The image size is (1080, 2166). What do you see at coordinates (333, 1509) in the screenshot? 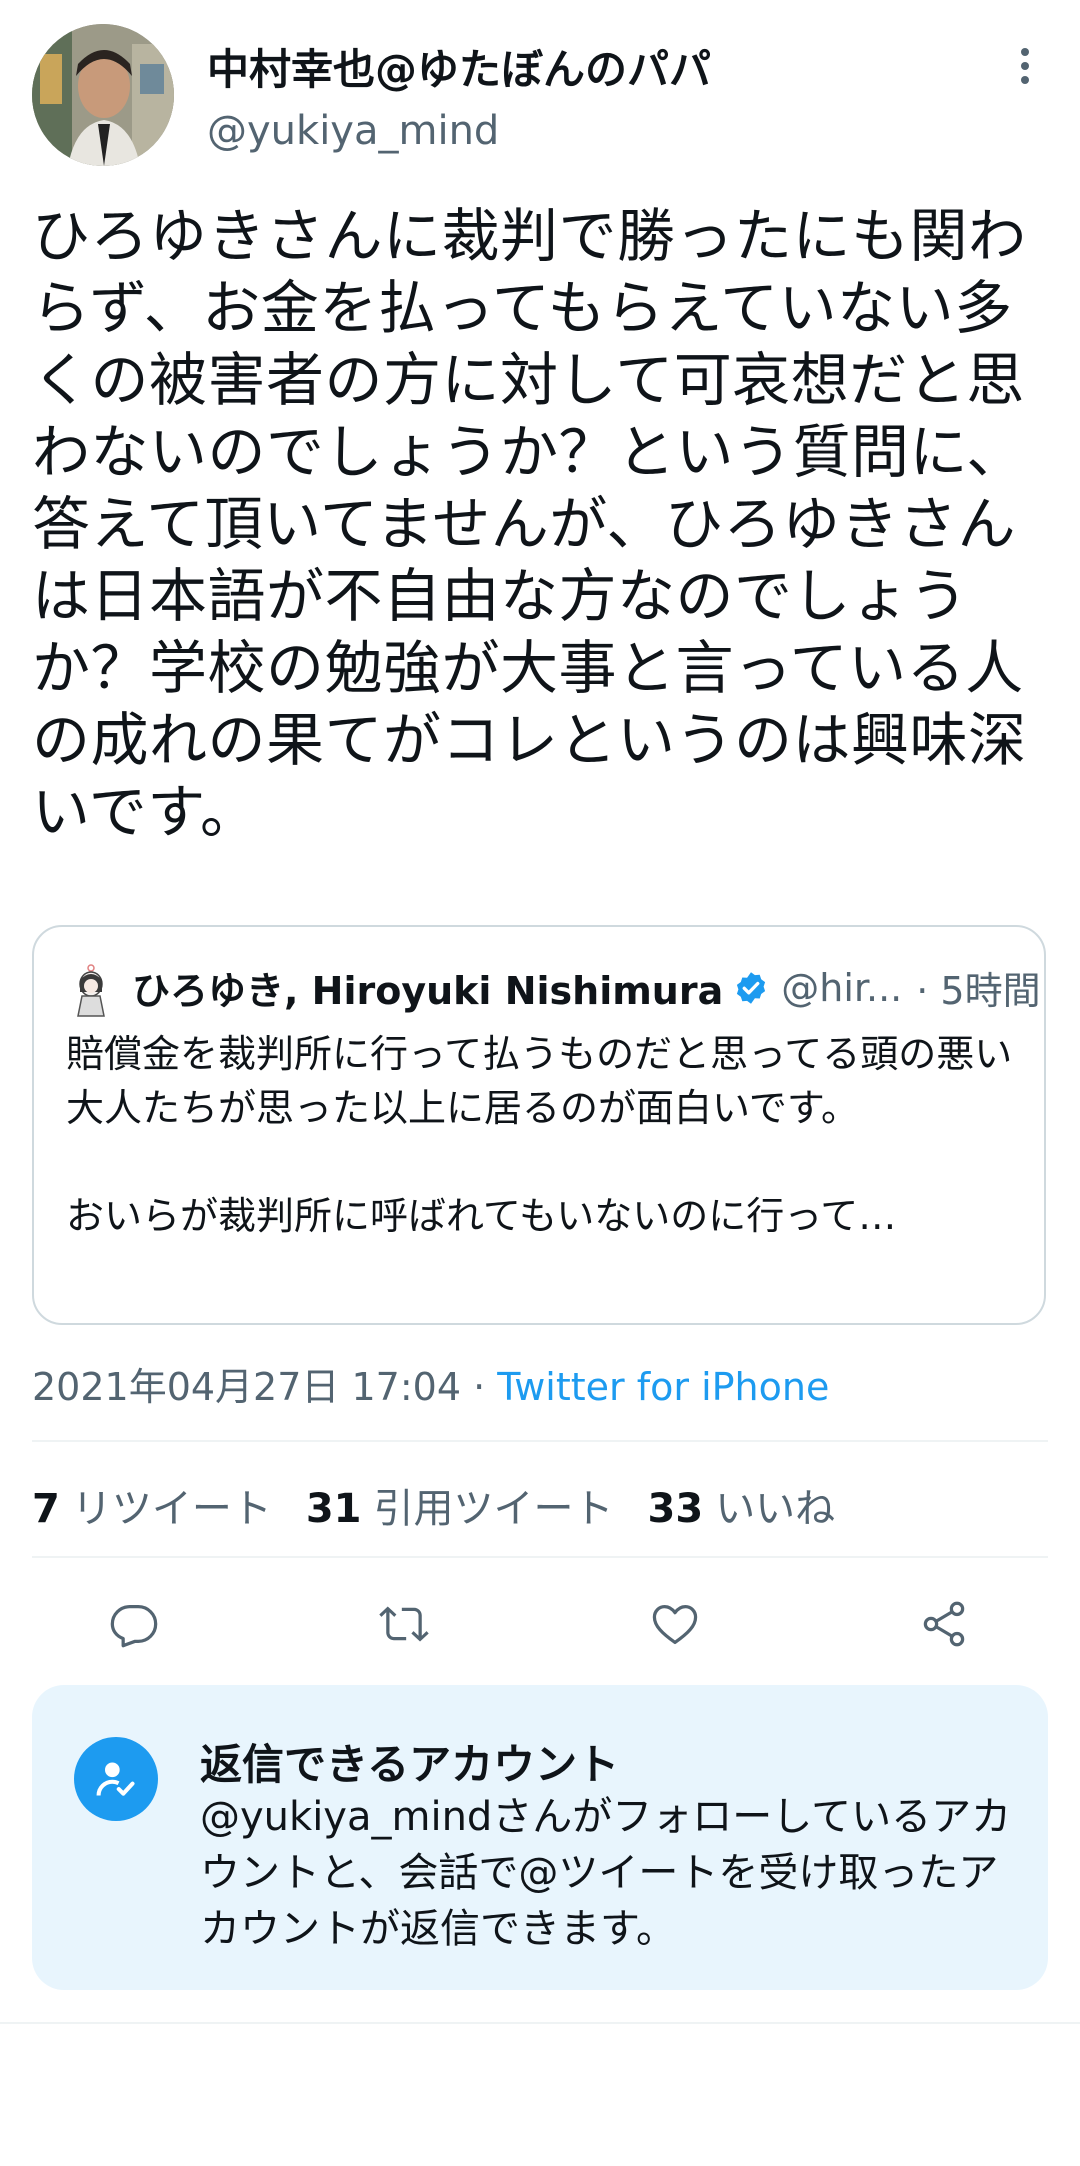
I see `quotes-count: 31` at bounding box center [333, 1509].